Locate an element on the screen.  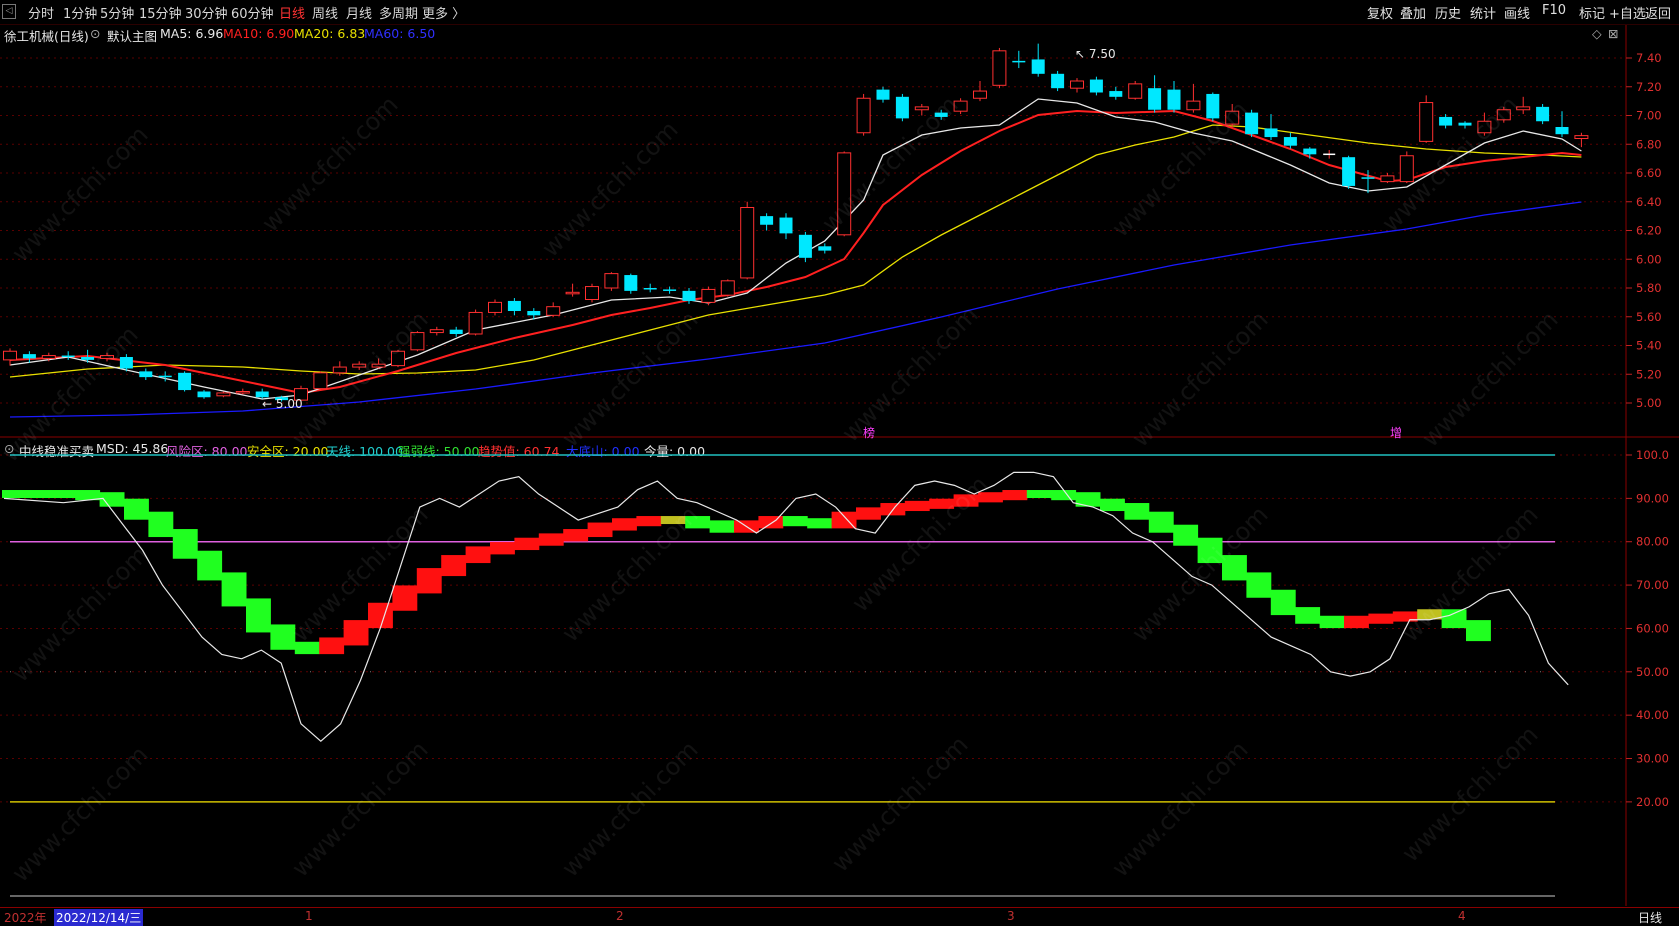
cursor-date: 2022/12/14/三 is located at coordinates (99, 917).